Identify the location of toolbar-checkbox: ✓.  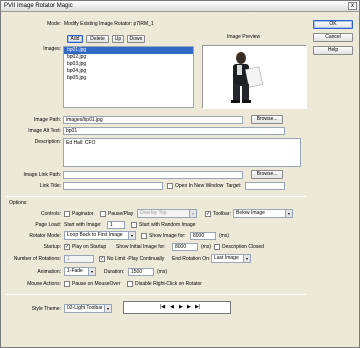
(208, 214).